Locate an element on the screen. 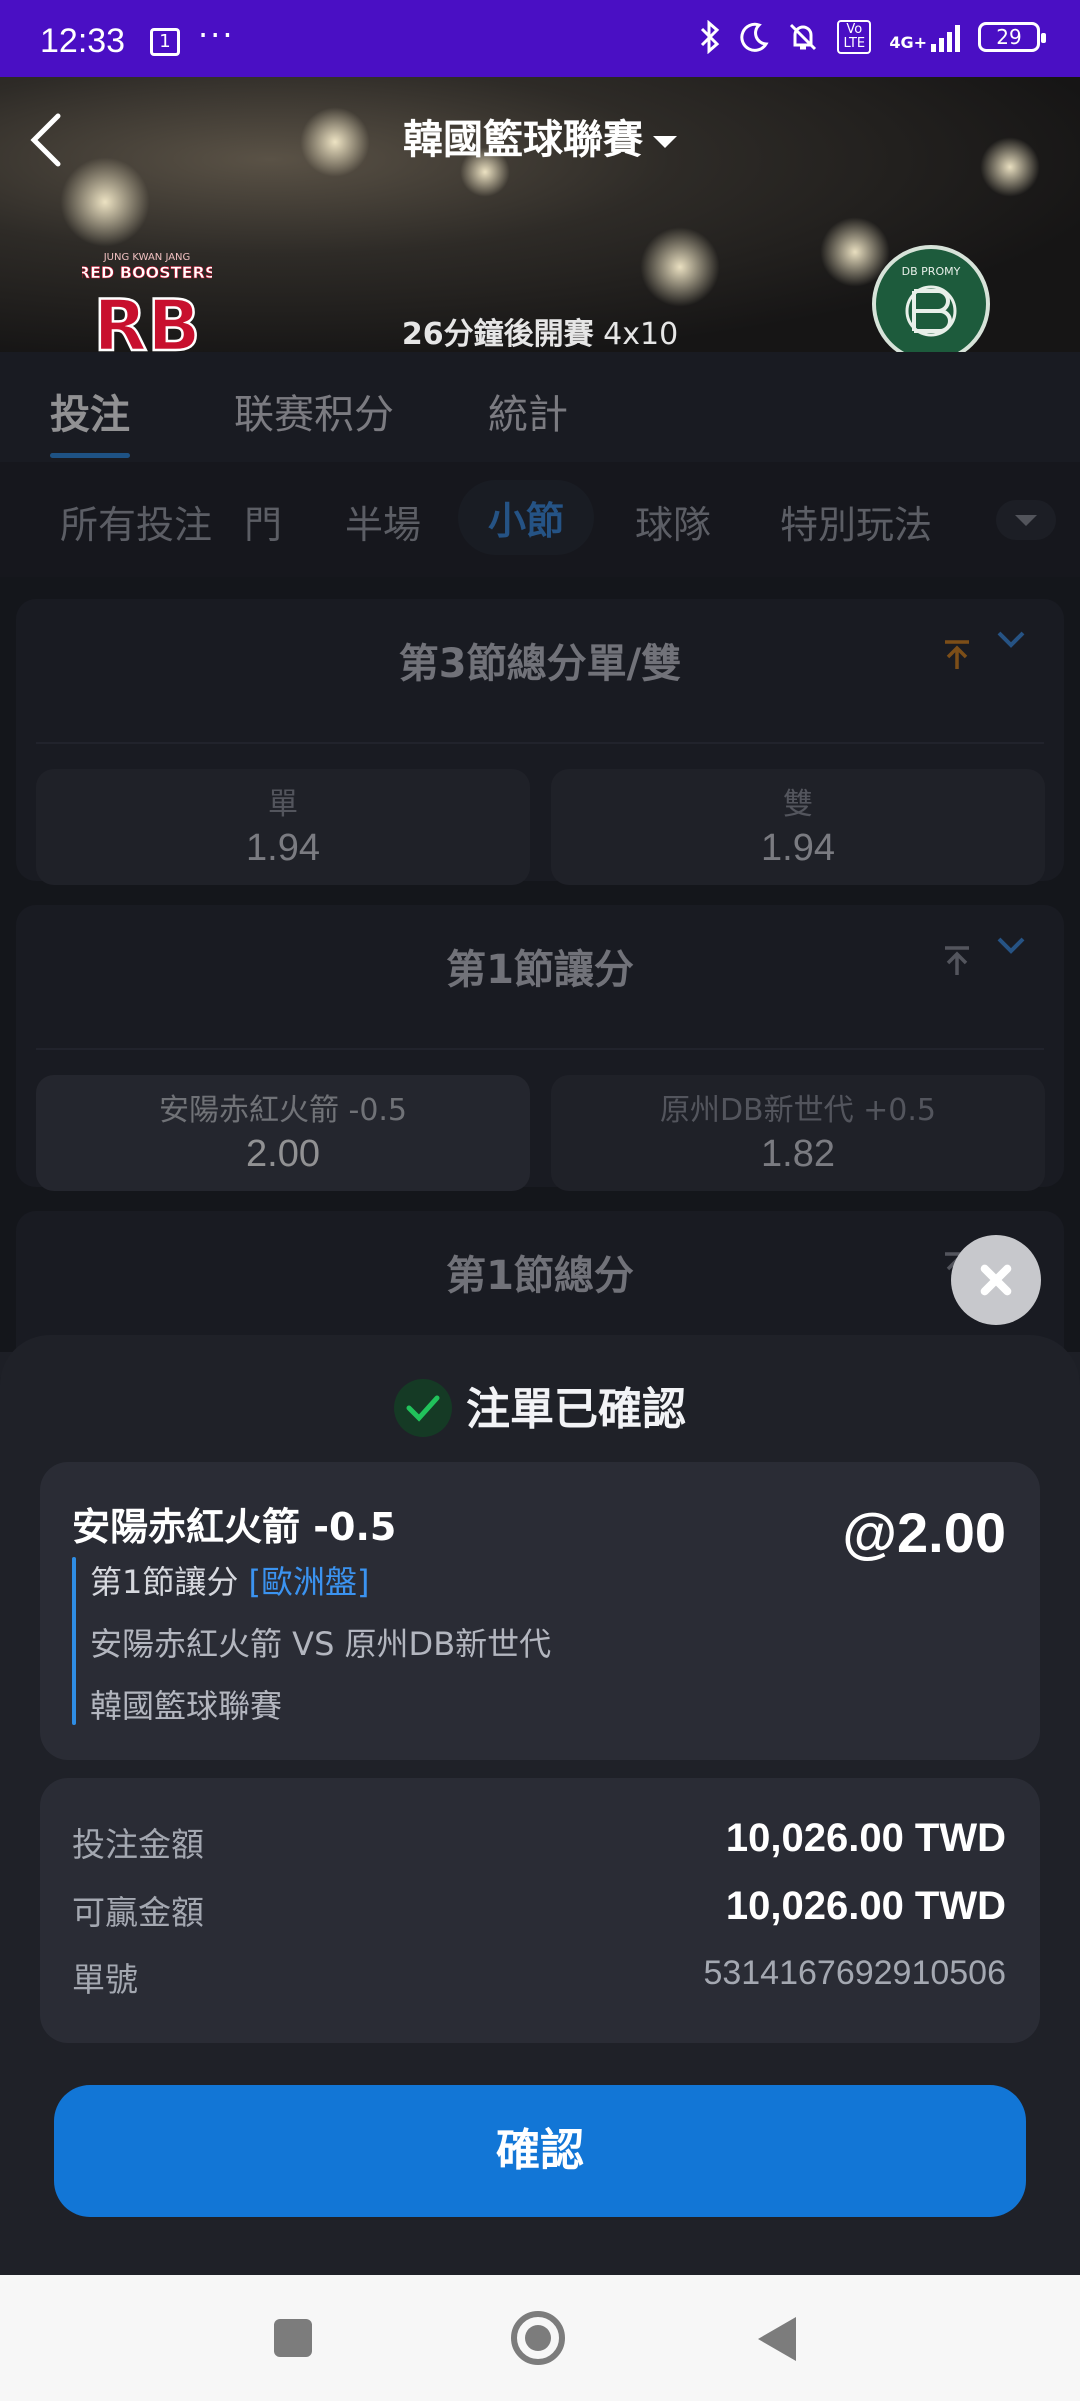 The height and width of the screenshot is (2401, 1080). stake-value: 10,026.00 TWD is located at coordinates (865, 1838).